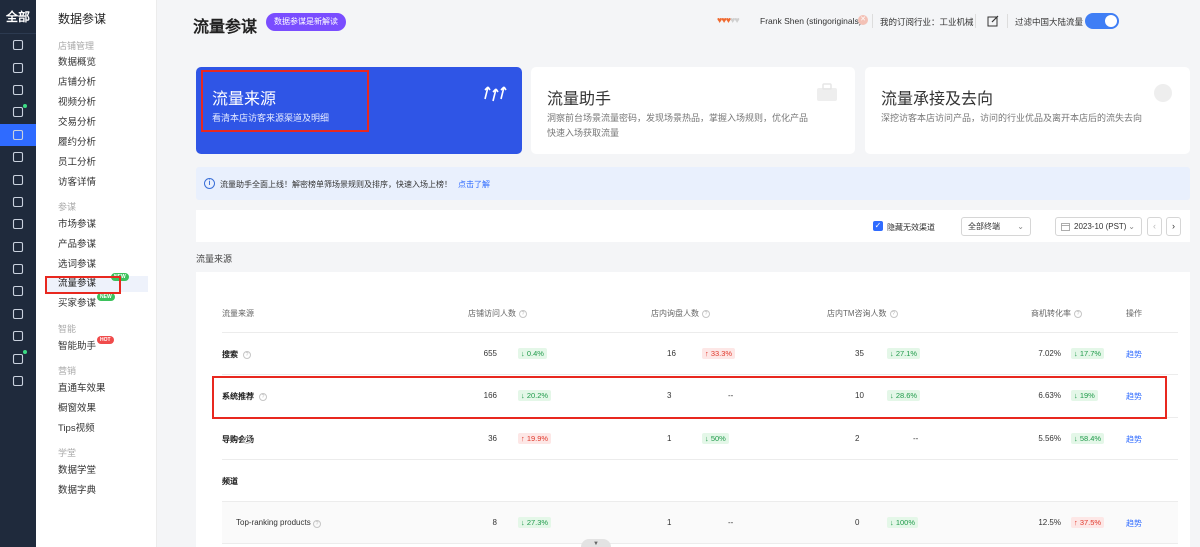 This screenshot has height=547, width=1200. What do you see at coordinates (77, 63) in the screenshot?
I see `sidebar-item-overview: 数据概览` at bounding box center [77, 63].